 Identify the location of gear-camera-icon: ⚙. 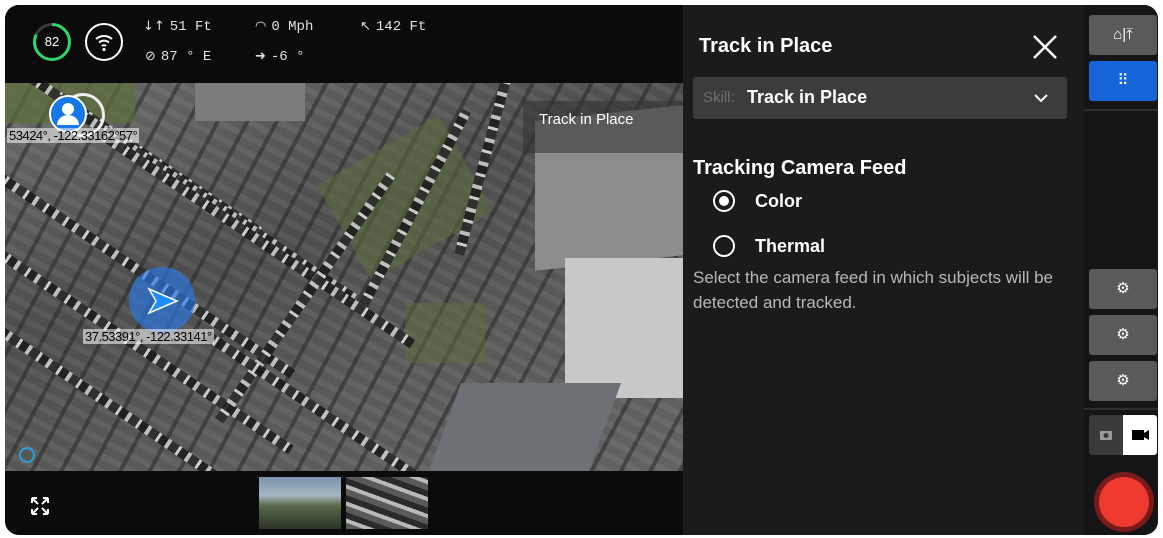
(1123, 380).